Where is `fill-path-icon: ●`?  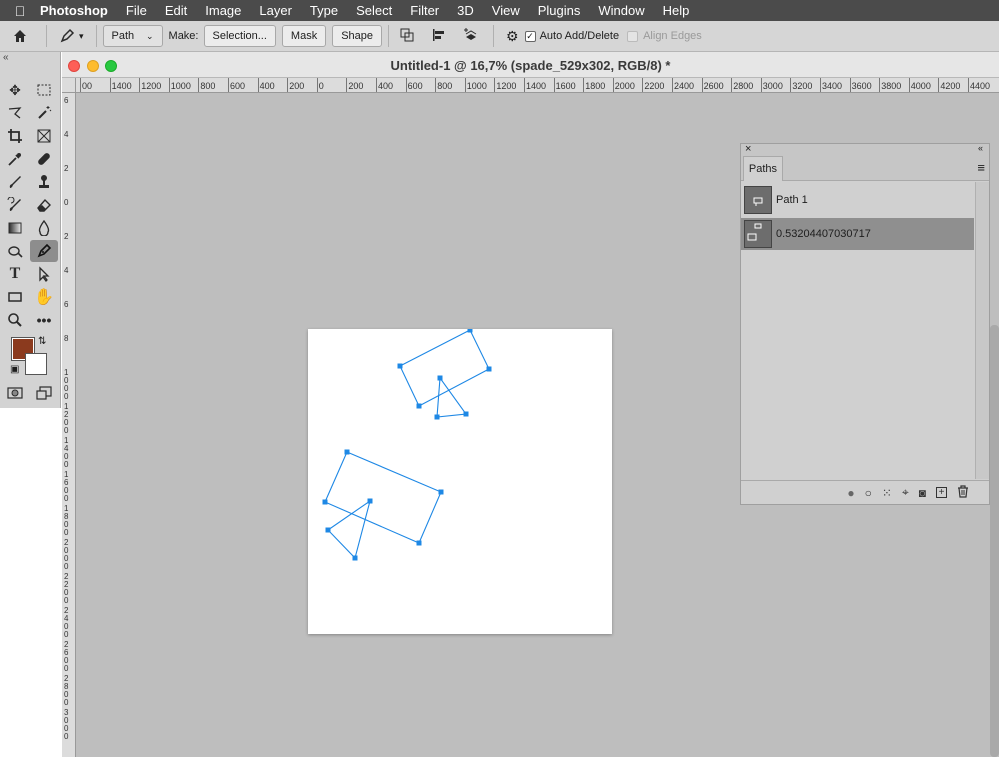 fill-path-icon: ● is located at coordinates (850, 493).